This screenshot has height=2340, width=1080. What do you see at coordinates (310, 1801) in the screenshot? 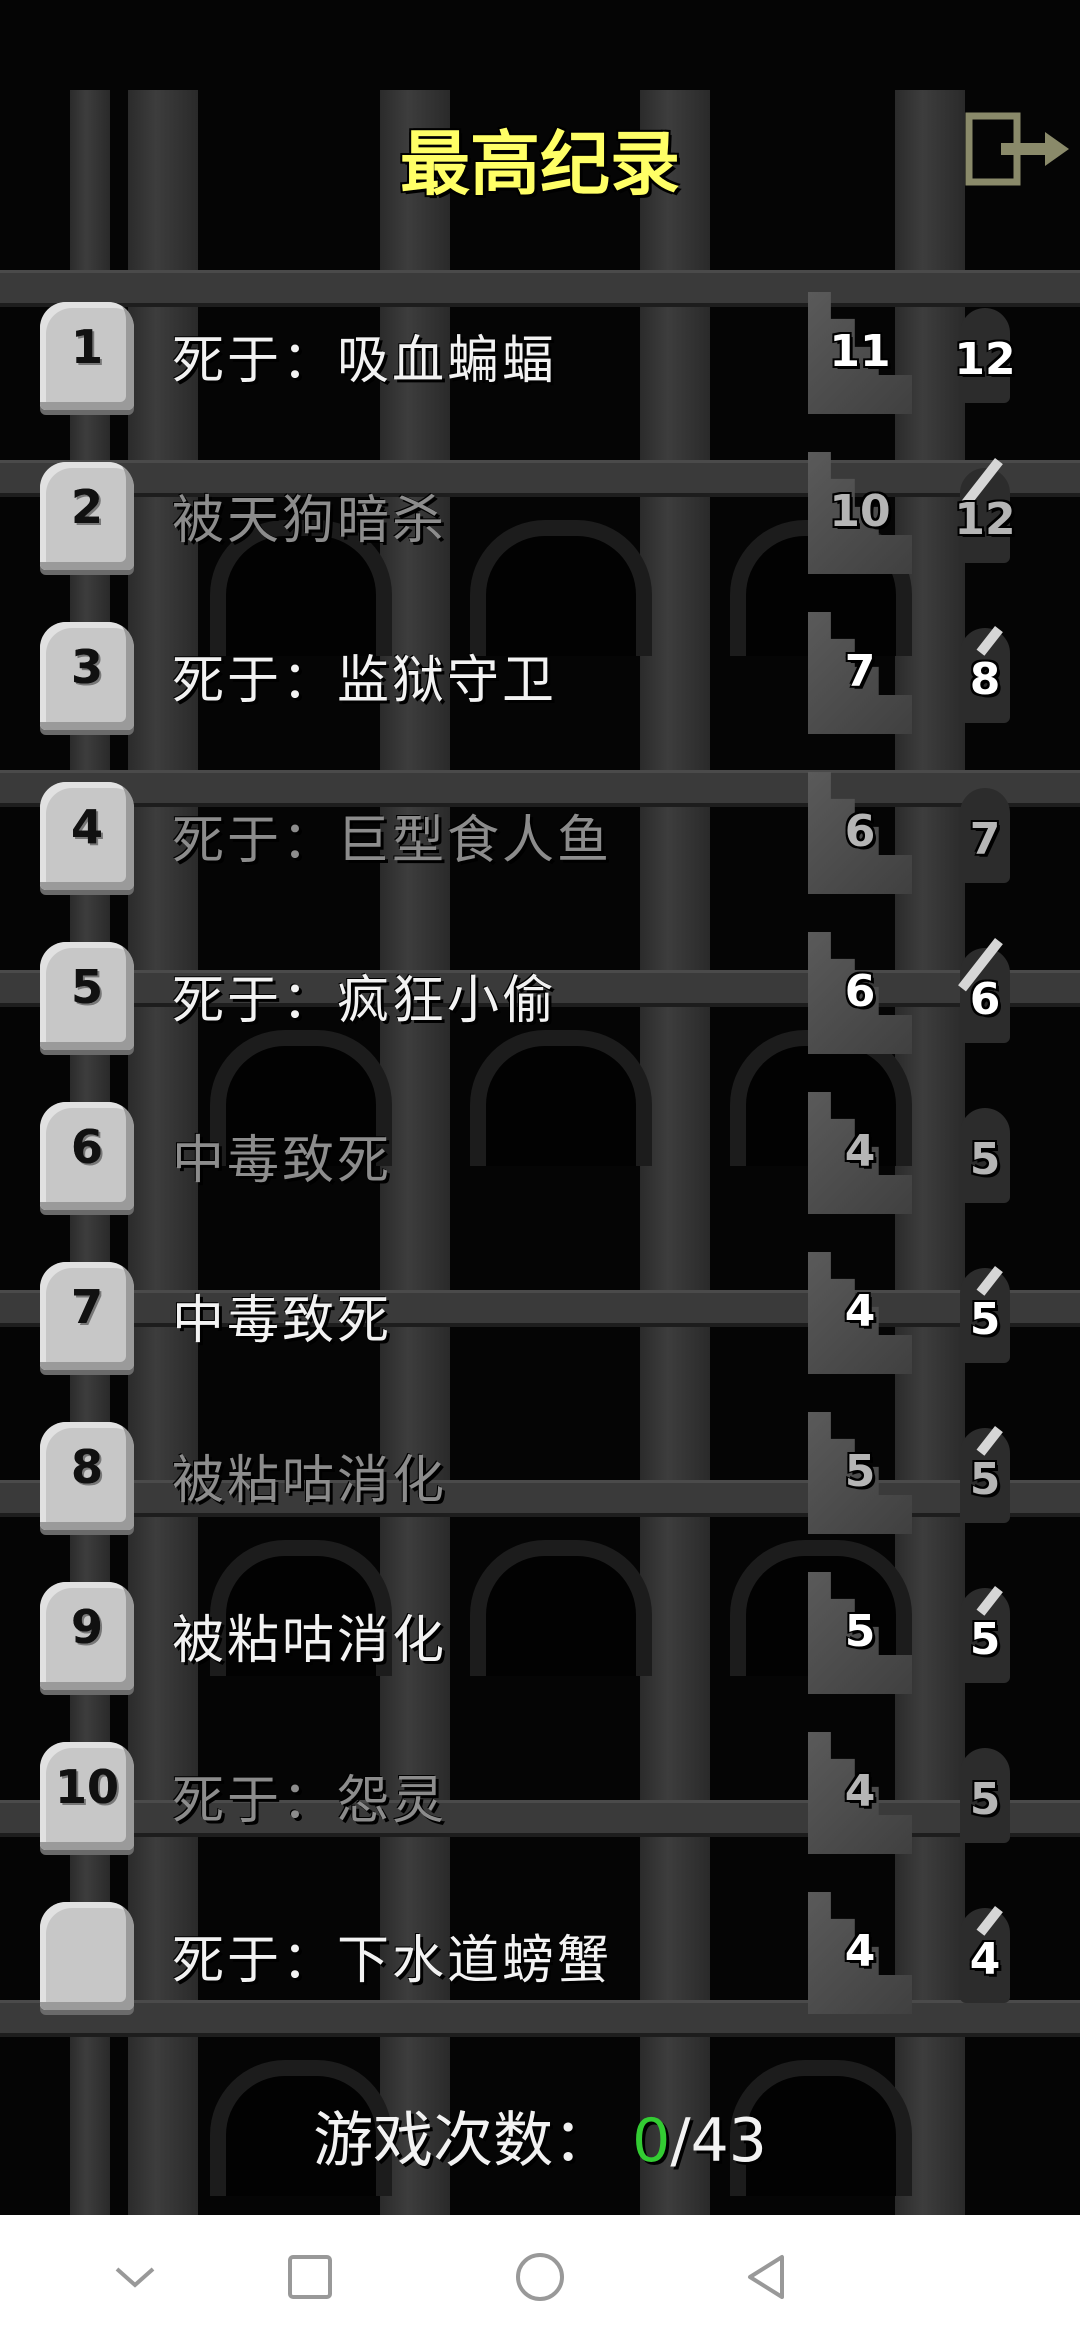
I see `death-cause: 死于：怨灵` at bounding box center [310, 1801].